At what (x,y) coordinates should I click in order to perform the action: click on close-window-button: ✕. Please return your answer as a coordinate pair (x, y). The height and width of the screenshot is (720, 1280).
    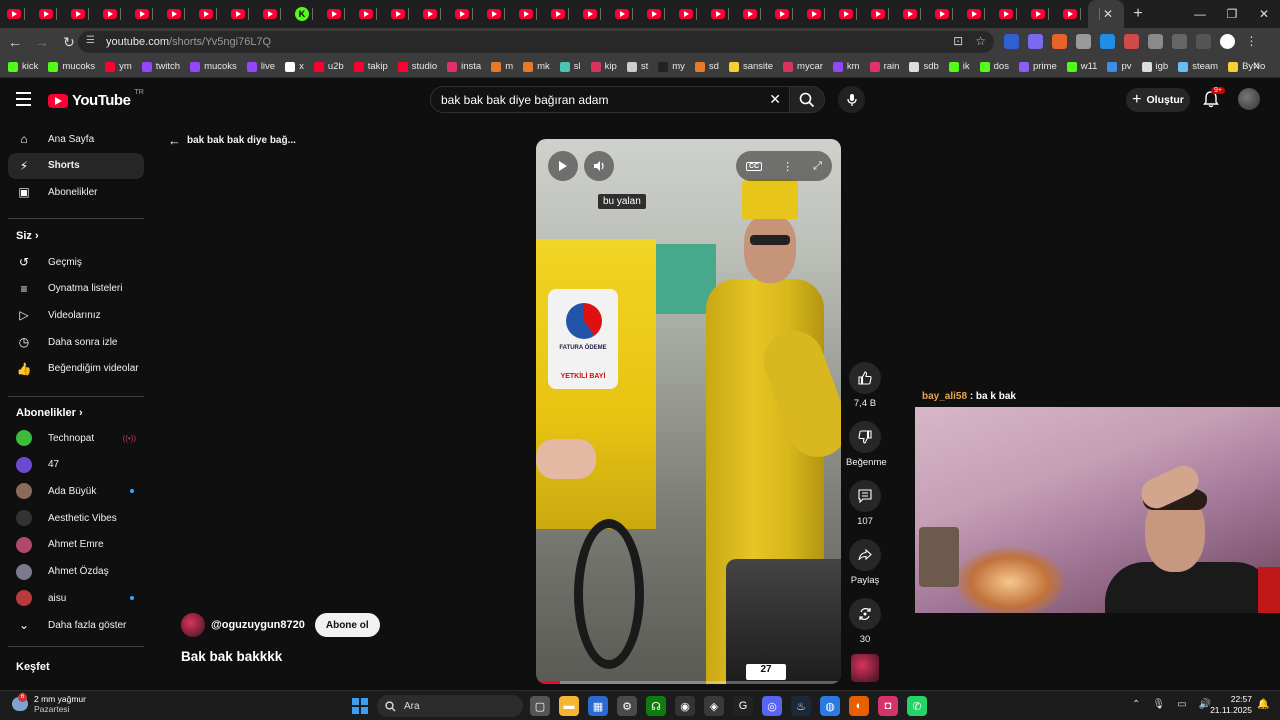
    Looking at the image, I should click on (1264, 14).